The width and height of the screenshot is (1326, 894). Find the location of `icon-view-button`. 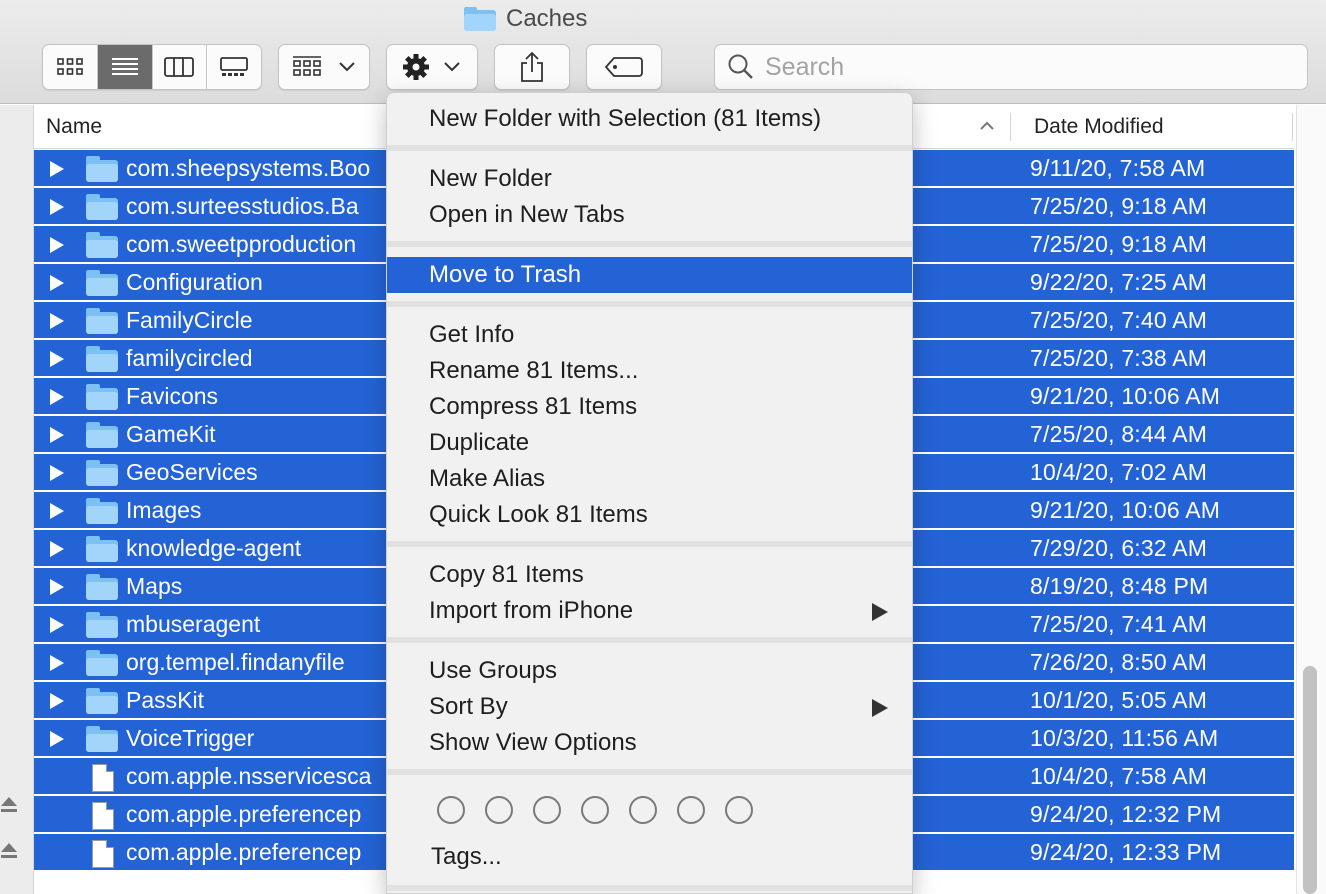

icon-view-button is located at coordinates (70, 67).